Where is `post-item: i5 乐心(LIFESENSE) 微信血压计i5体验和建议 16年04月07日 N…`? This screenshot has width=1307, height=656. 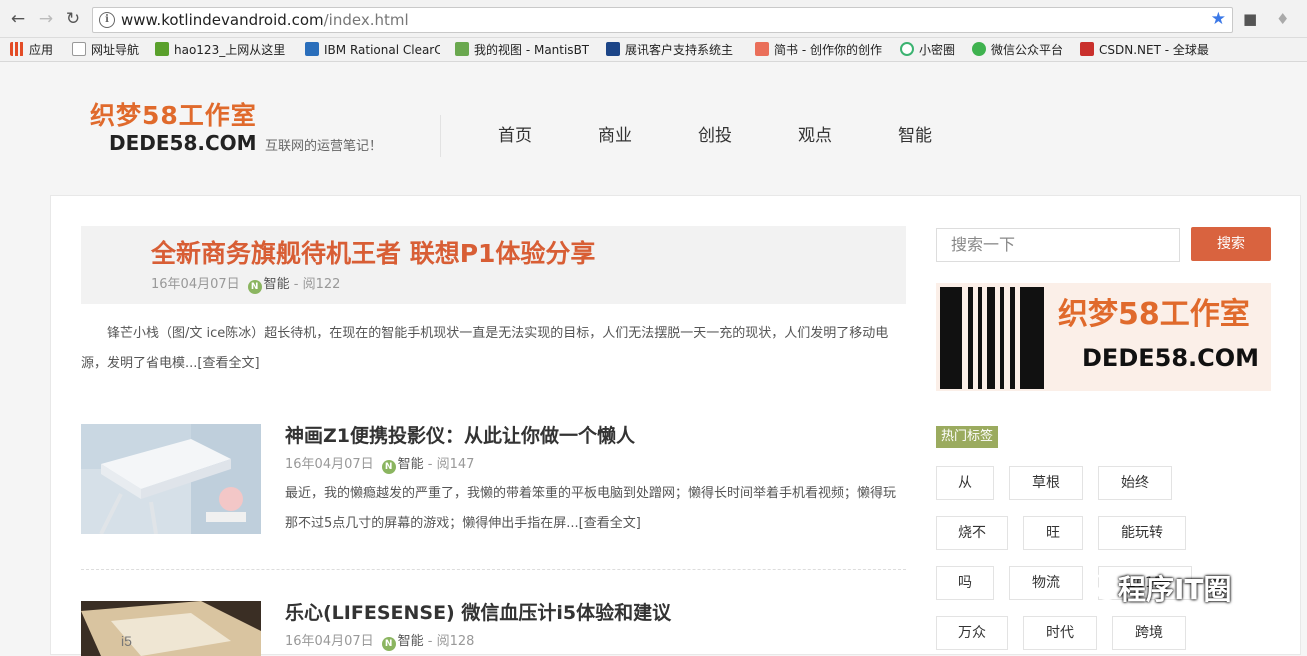 post-item: i5 乐心(LIFESENSE) 微信血压计i5体验和建议 16年04月07日 N… is located at coordinates (493, 628).